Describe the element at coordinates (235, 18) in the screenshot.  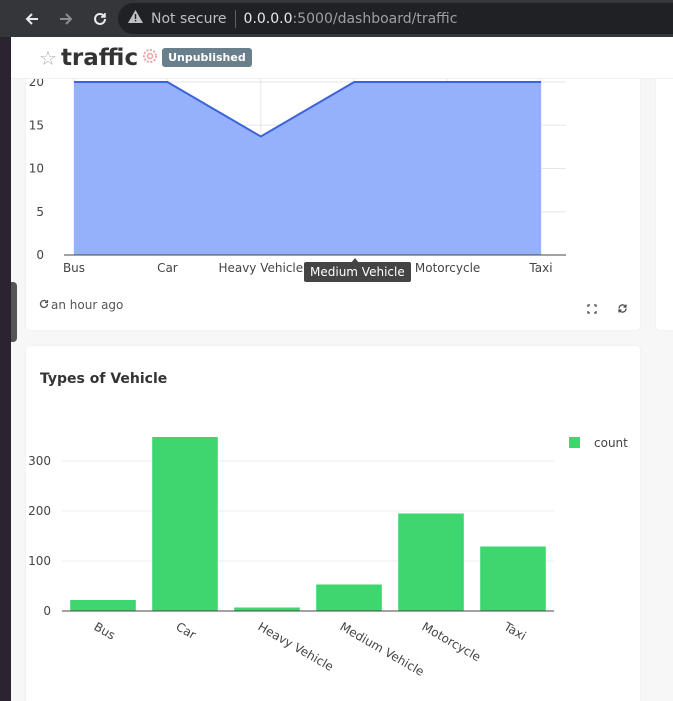
I see `omnibox-separator` at that location.